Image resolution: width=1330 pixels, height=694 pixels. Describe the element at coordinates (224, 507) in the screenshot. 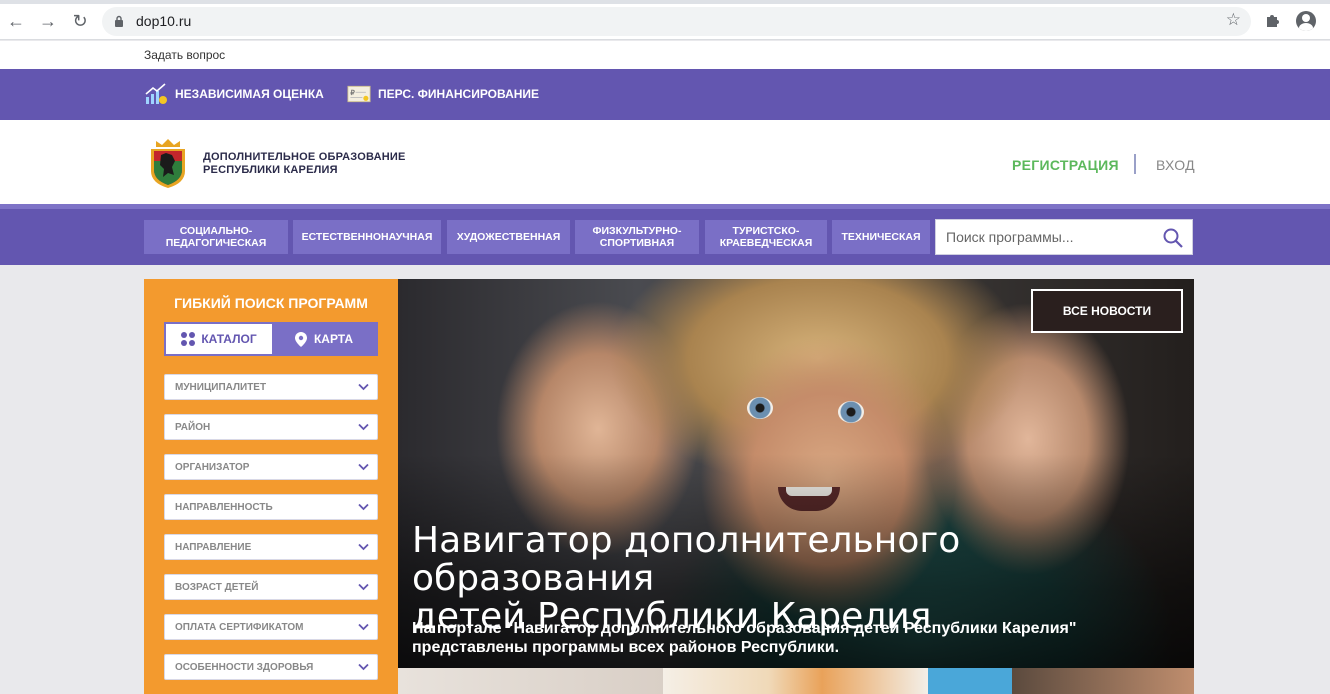

I see `select-label: Направленность` at that location.